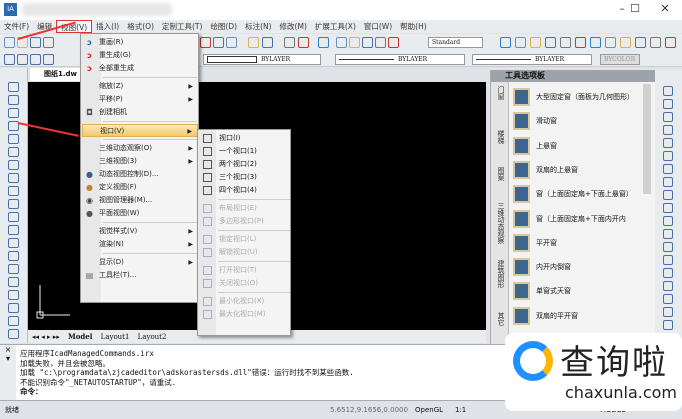 This screenshot has height=419, width=682. Describe the element at coordinates (115, 337) in the screenshot. I see `tab-layout1: Layout1` at that location.